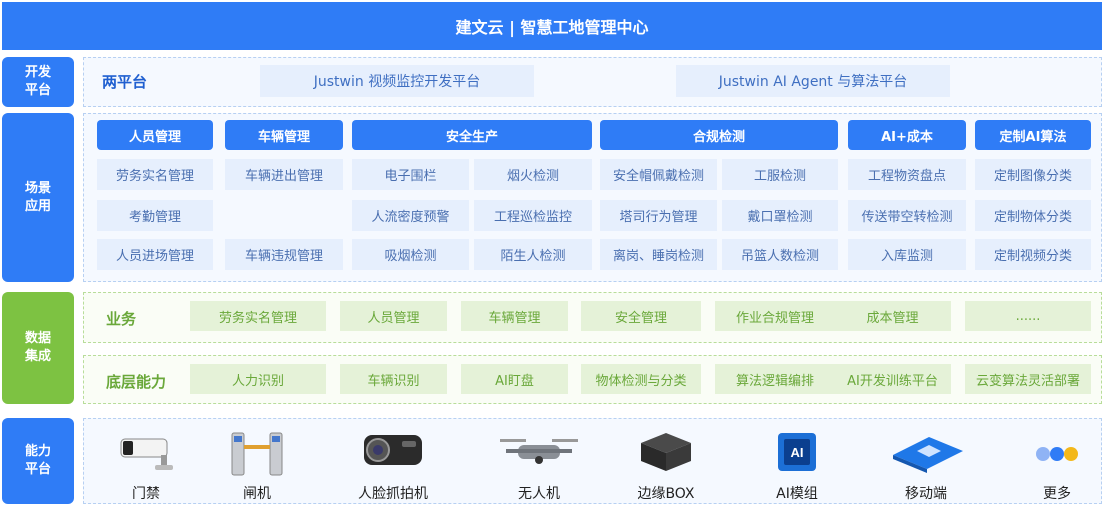 The image size is (1104, 508). Describe the element at coordinates (284, 135) in the screenshot. I see `category-header: 车辆管理` at that location.